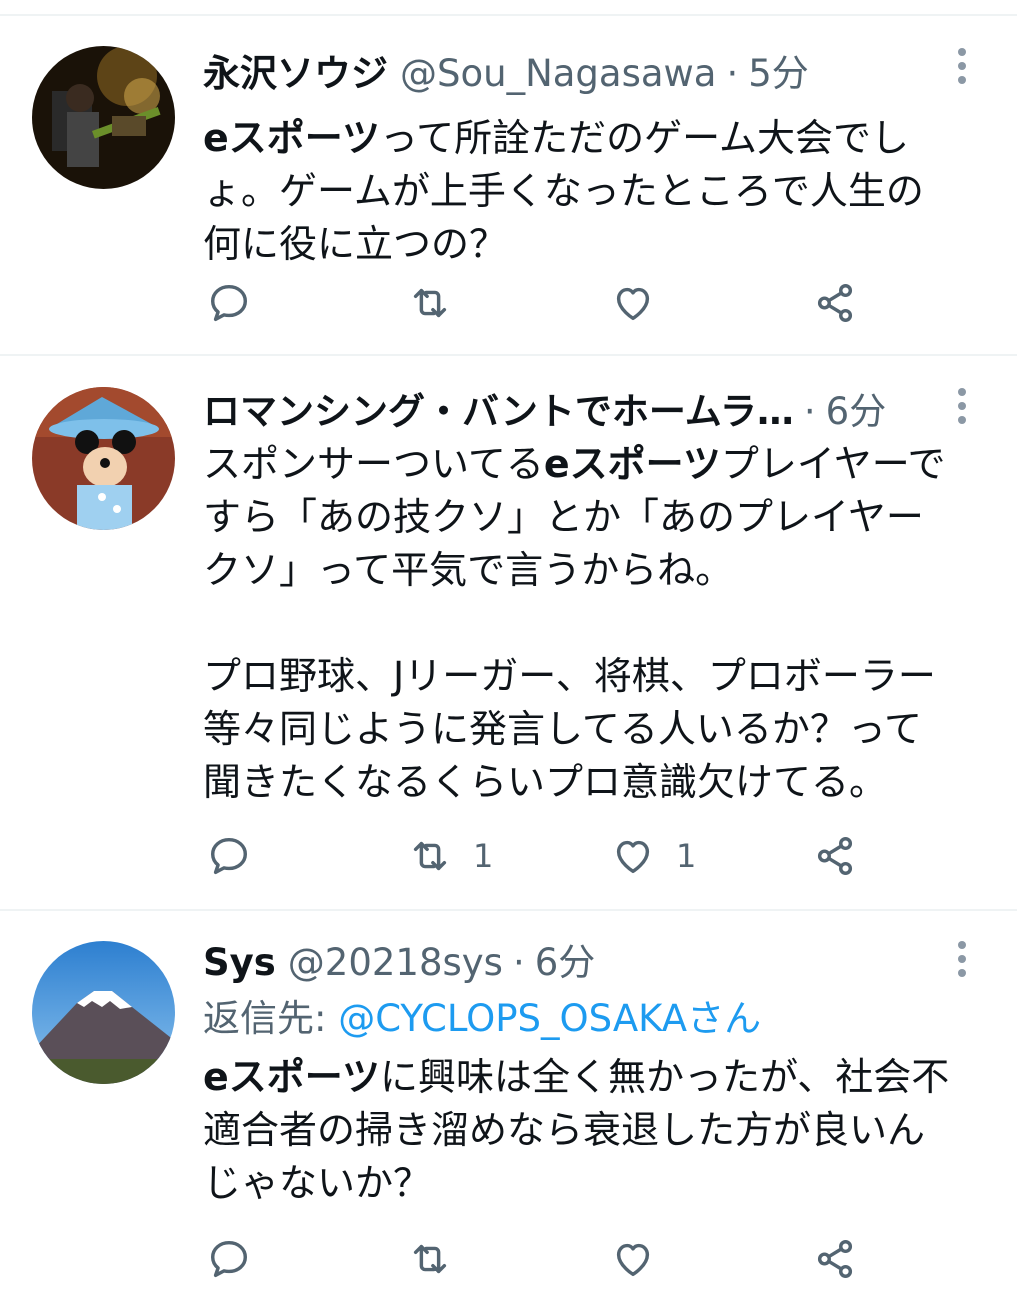 The width and height of the screenshot is (1017, 1289). Describe the element at coordinates (564, 1130) in the screenshot. I see `tweet-text-segment: 適合者の掃き溜めなら衰退した方が良いん` at that location.